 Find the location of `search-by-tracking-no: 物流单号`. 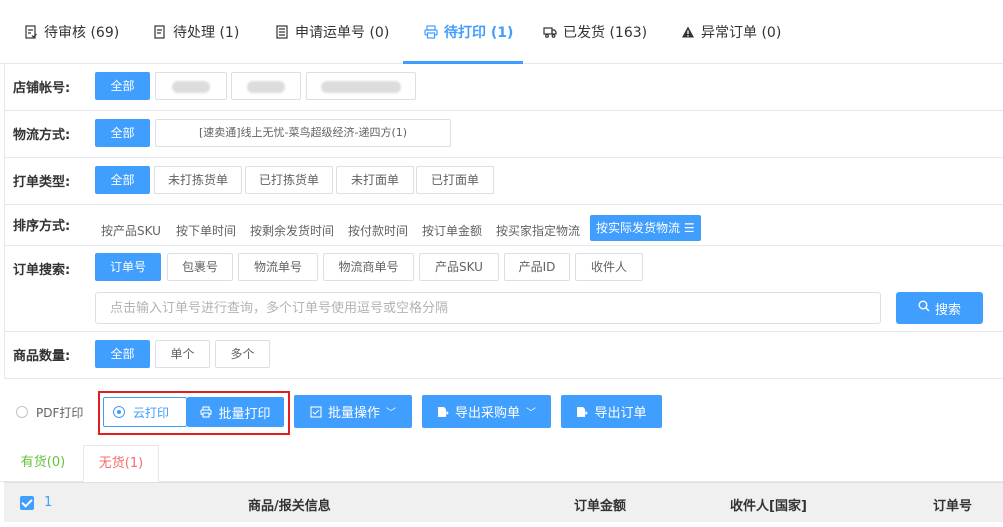

search-by-tracking-no: 物流单号 is located at coordinates (278, 267).